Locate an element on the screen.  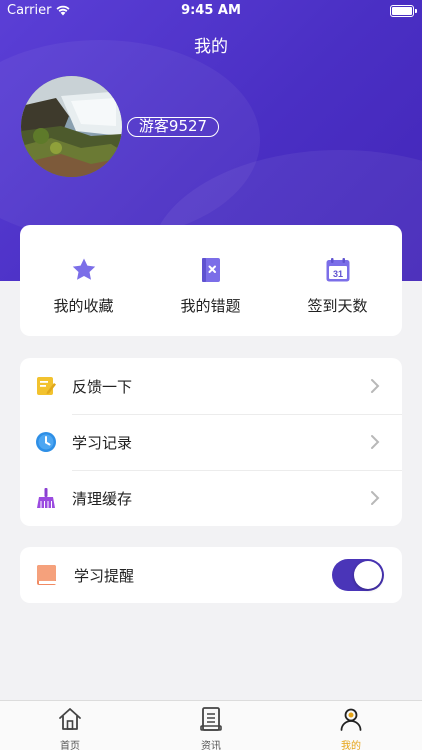
menu-item-study-record: 学习记录 is located at coordinates (211, 442).